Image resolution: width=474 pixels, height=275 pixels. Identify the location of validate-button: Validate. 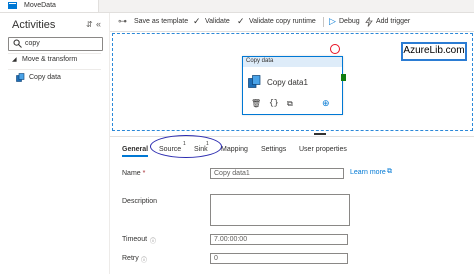
(217, 21).